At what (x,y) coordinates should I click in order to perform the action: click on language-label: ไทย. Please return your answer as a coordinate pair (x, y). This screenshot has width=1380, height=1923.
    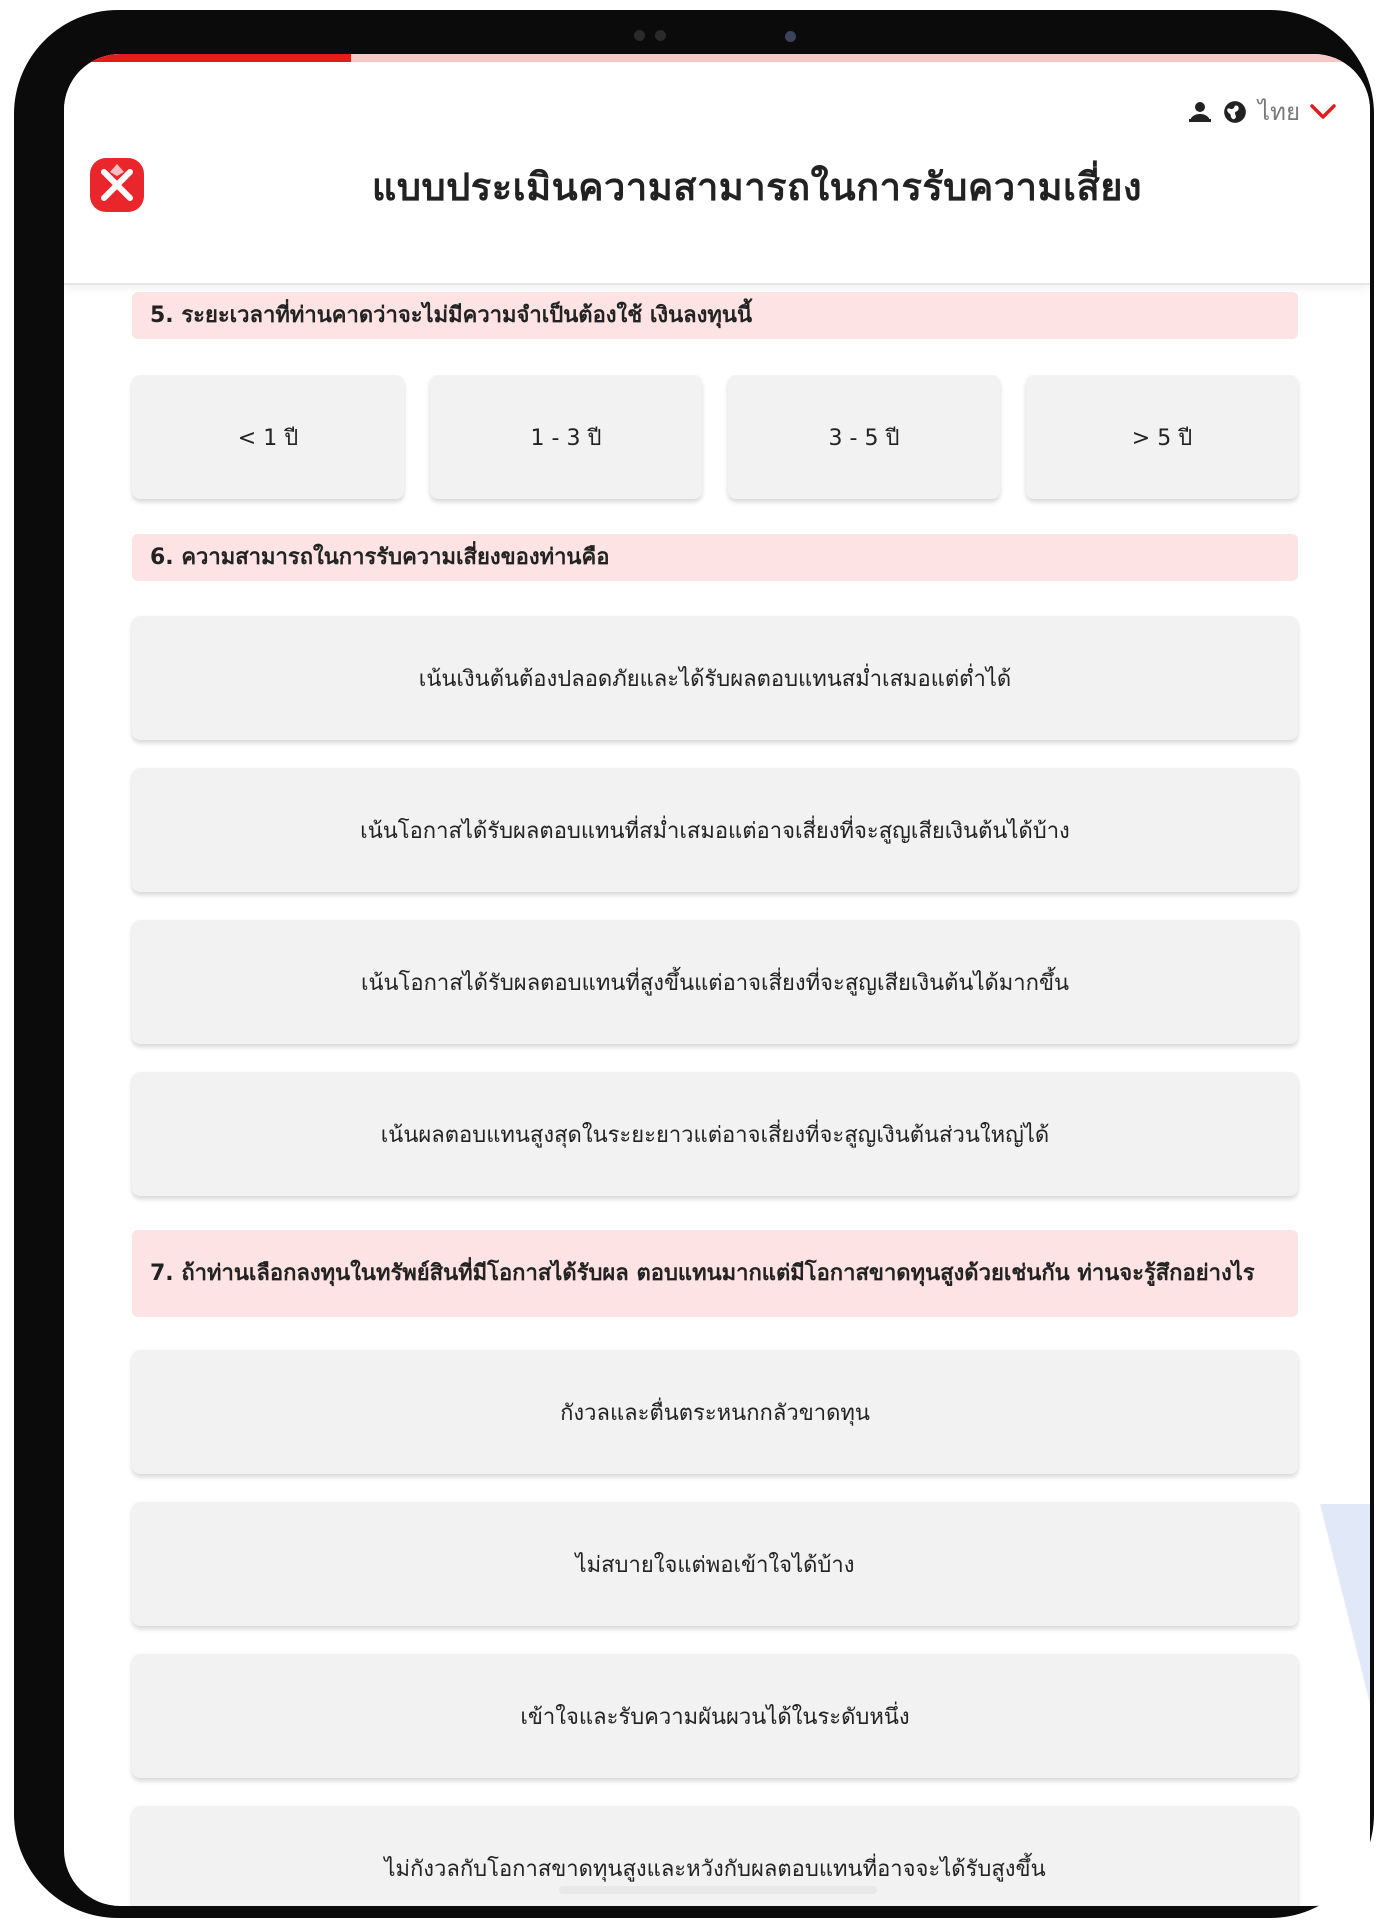
    Looking at the image, I should click on (1279, 111).